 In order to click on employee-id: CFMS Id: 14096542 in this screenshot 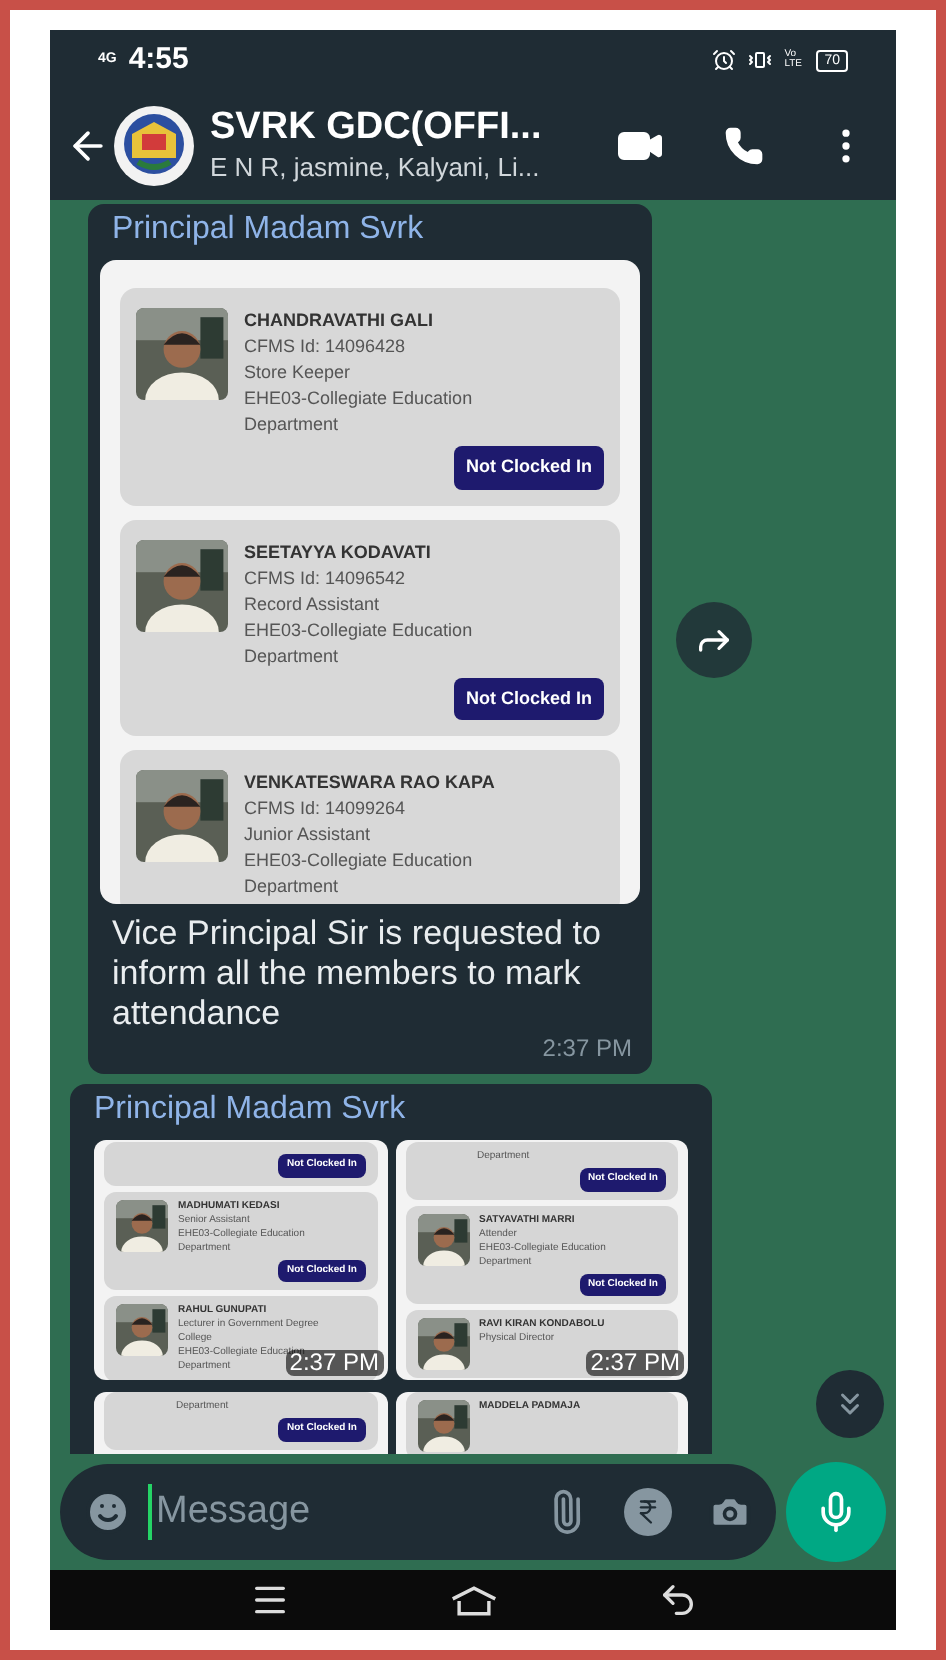, I will do `click(325, 578)`.